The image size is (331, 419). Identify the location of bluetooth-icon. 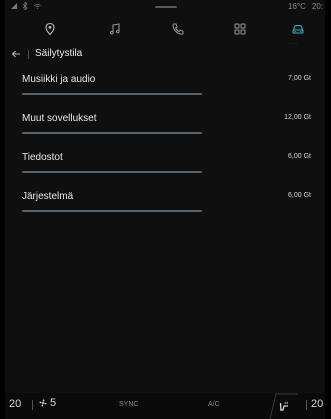
(25, 6).